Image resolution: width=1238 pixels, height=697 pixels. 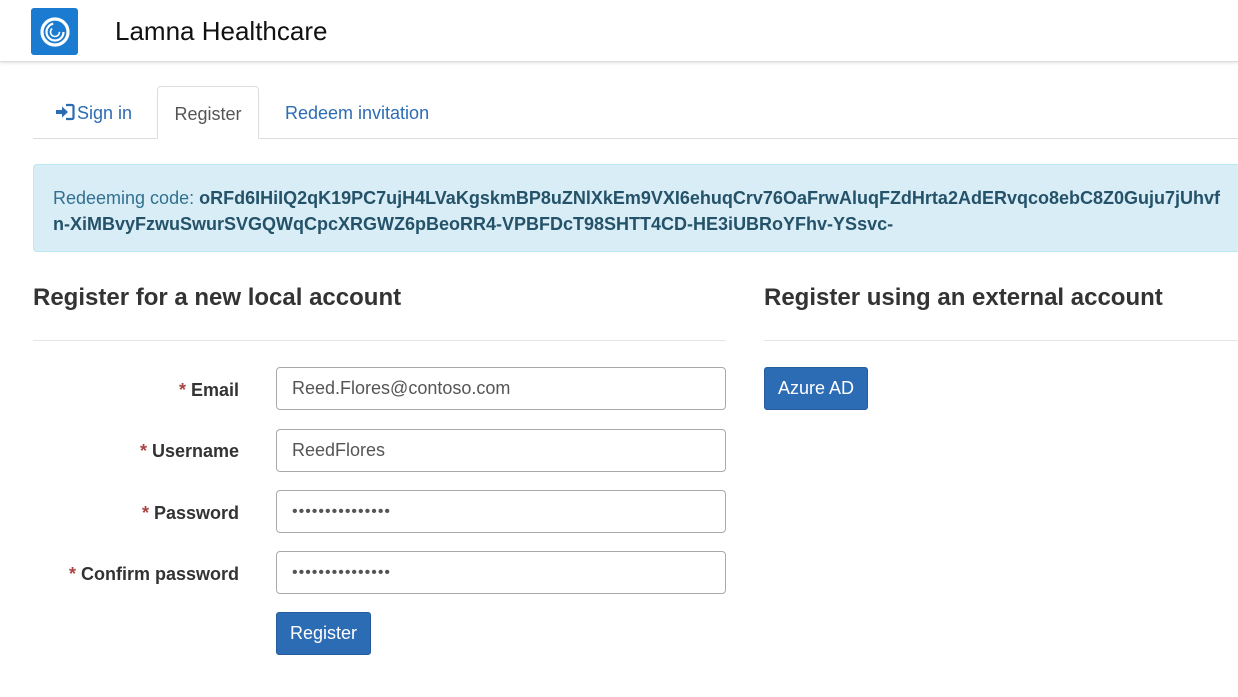 I want to click on auth-tabs: Sign in Register Redeem invitation, so click(x=635, y=112).